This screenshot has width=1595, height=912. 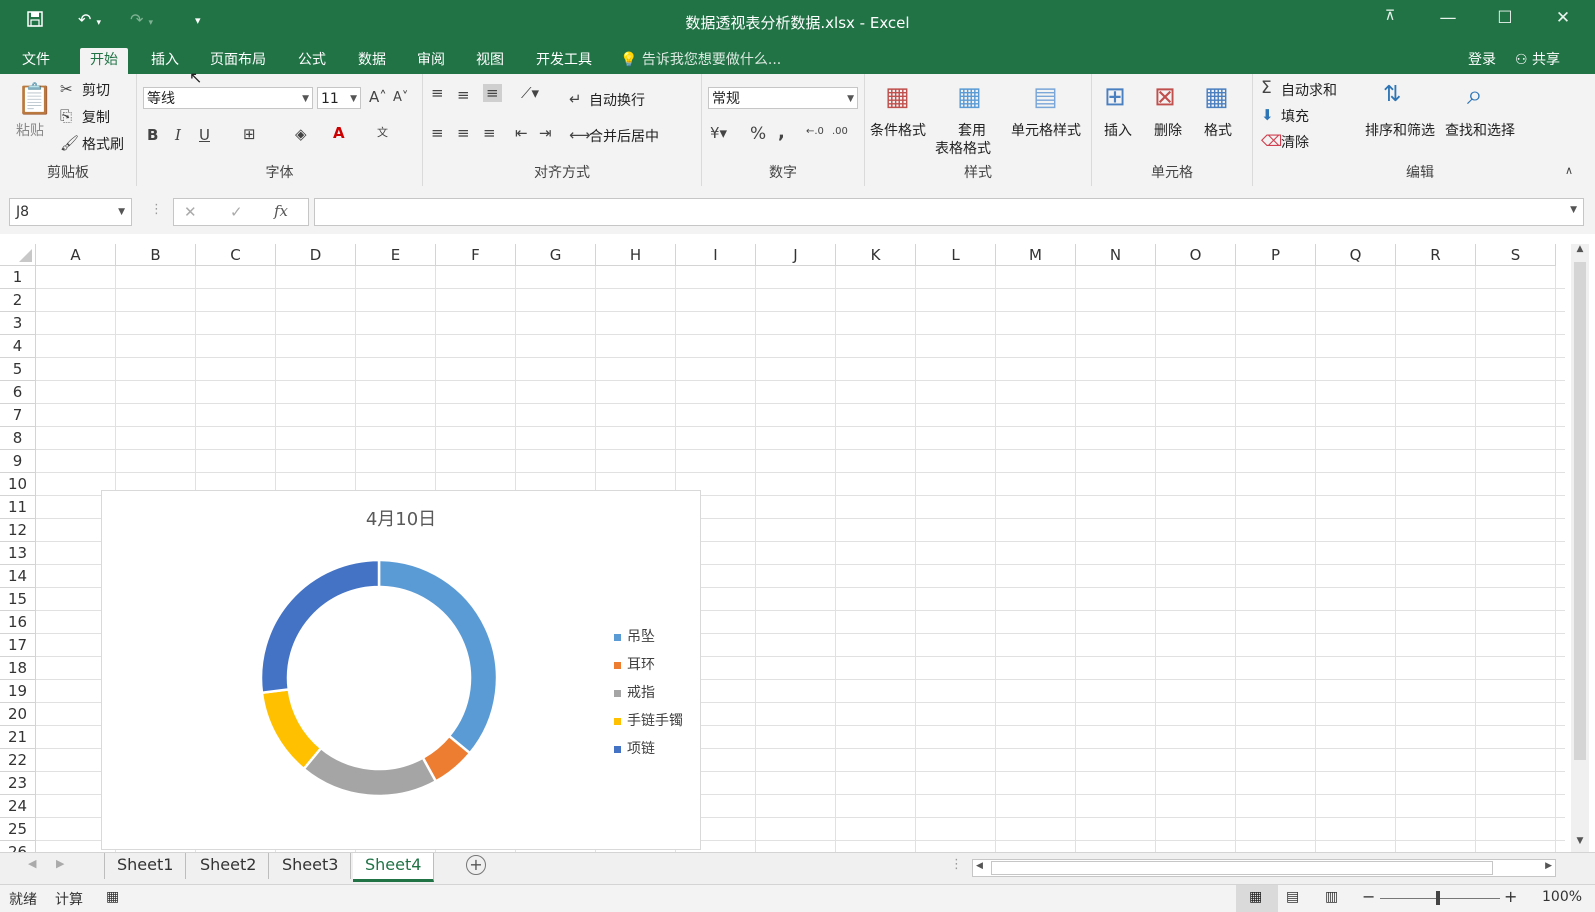 I want to click on align-bottom-icon: ≡, so click(x=492, y=93).